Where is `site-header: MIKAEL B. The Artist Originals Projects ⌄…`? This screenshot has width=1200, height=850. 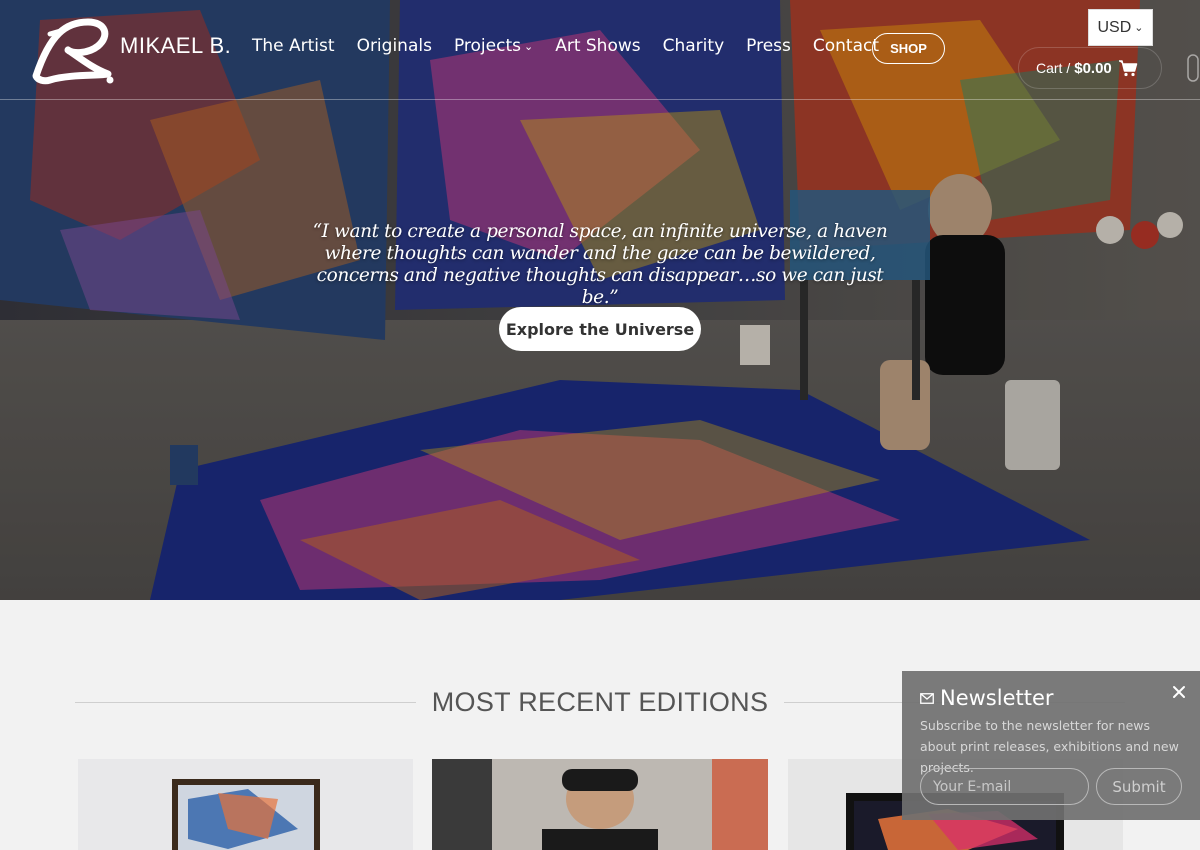 site-header: MIKAEL B. The Artist Originals Projects ⌄… is located at coordinates (600, 50).